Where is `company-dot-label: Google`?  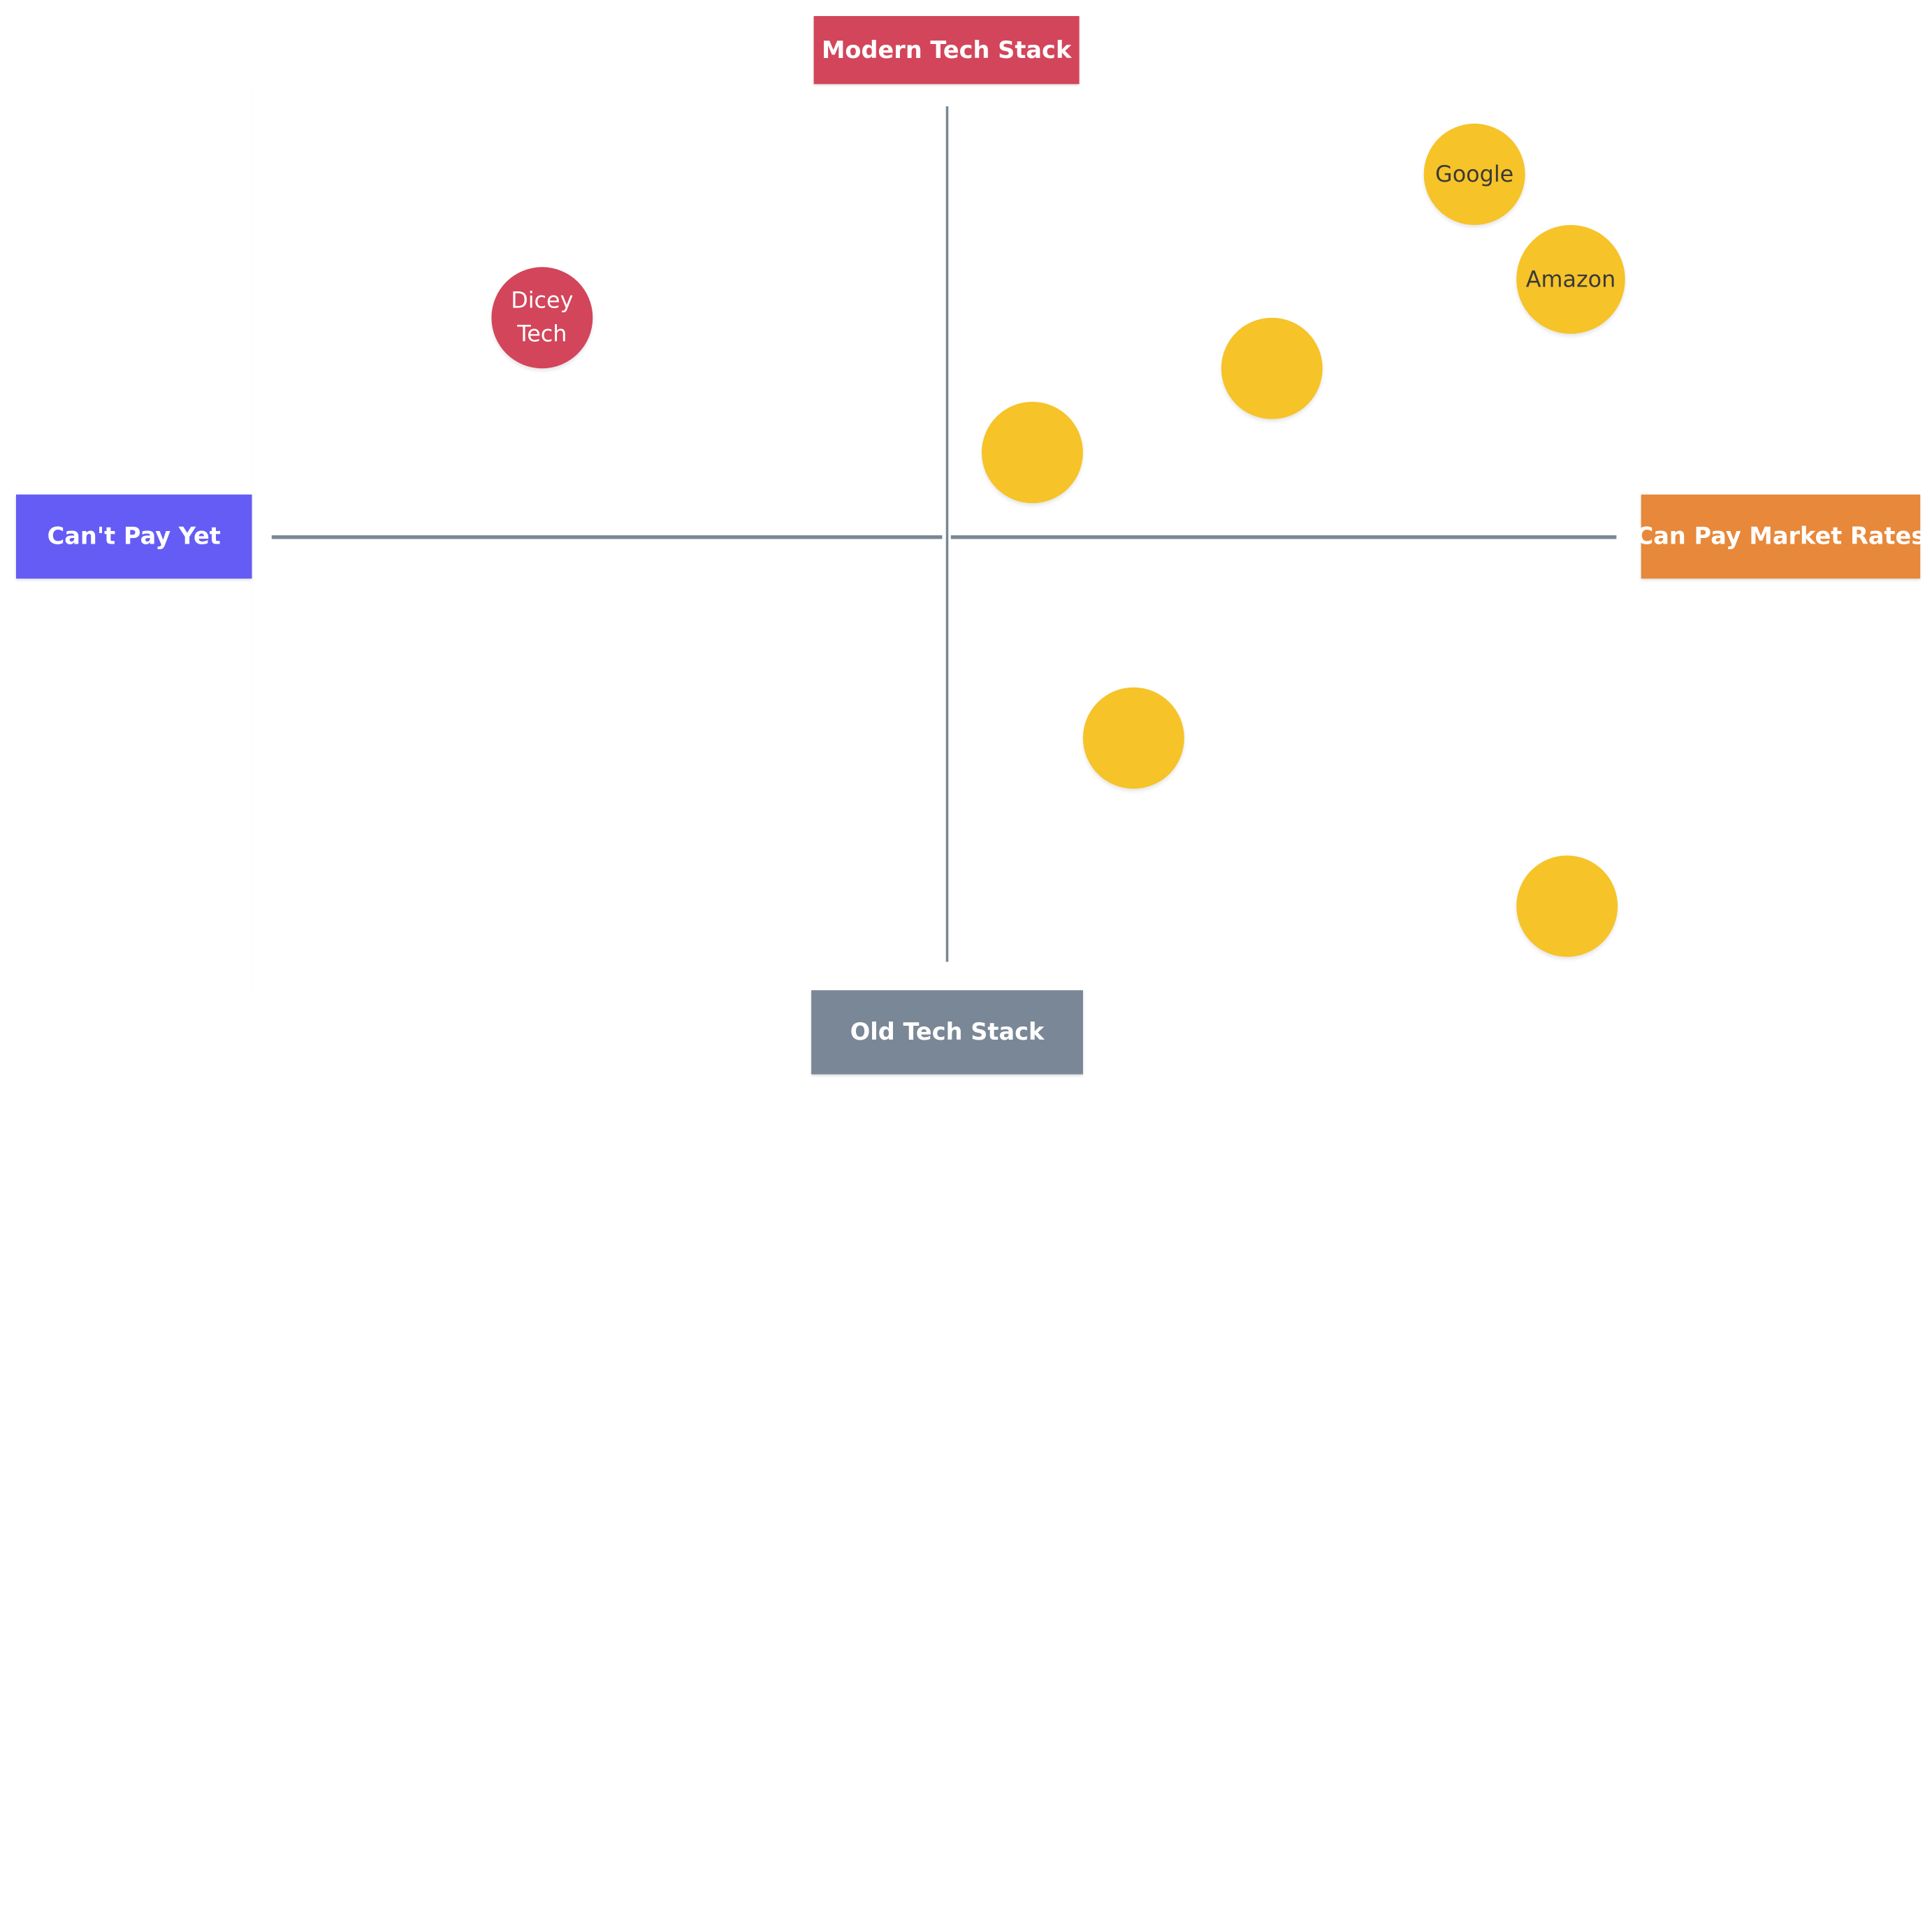
company-dot-label: Google is located at coordinates (1474, 174).